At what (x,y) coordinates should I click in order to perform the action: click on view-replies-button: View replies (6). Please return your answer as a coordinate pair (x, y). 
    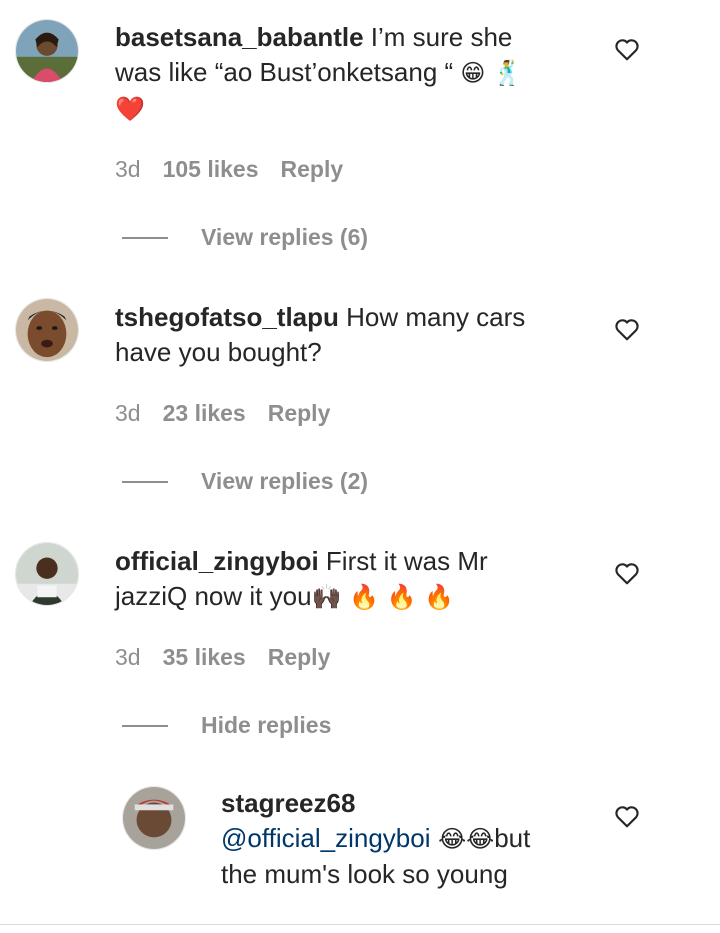
    Looking at the image, I should click on (245, 237).